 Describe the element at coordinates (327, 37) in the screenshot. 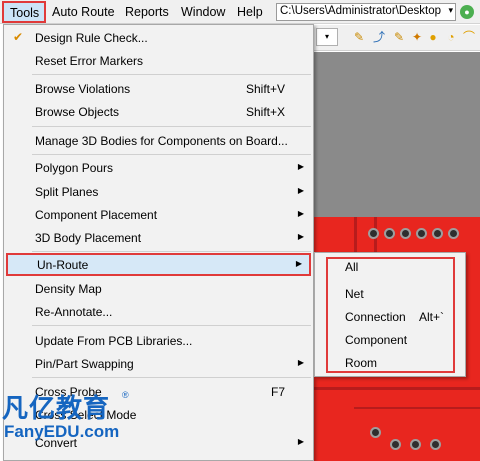

I see `toolbar-dropdown: ▾` at that location.